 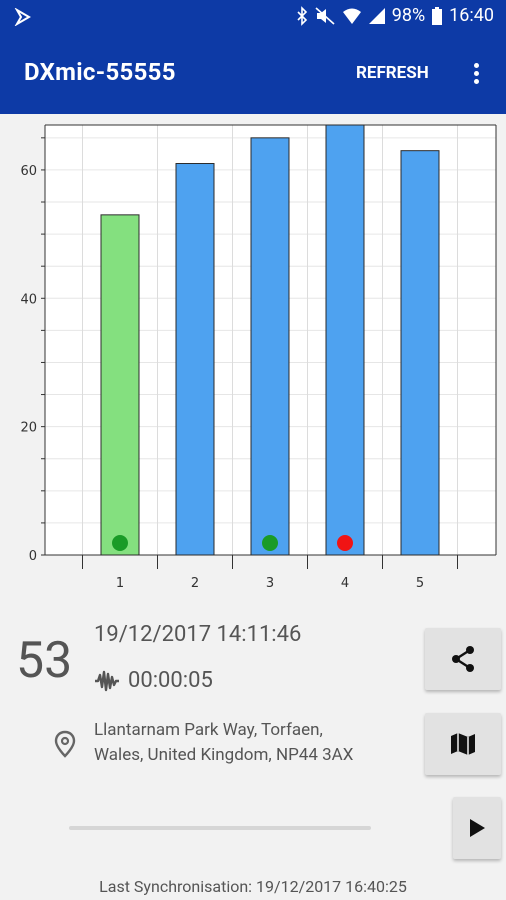 I want to click on y-tick-label: 60, so click(x=28, y=171).